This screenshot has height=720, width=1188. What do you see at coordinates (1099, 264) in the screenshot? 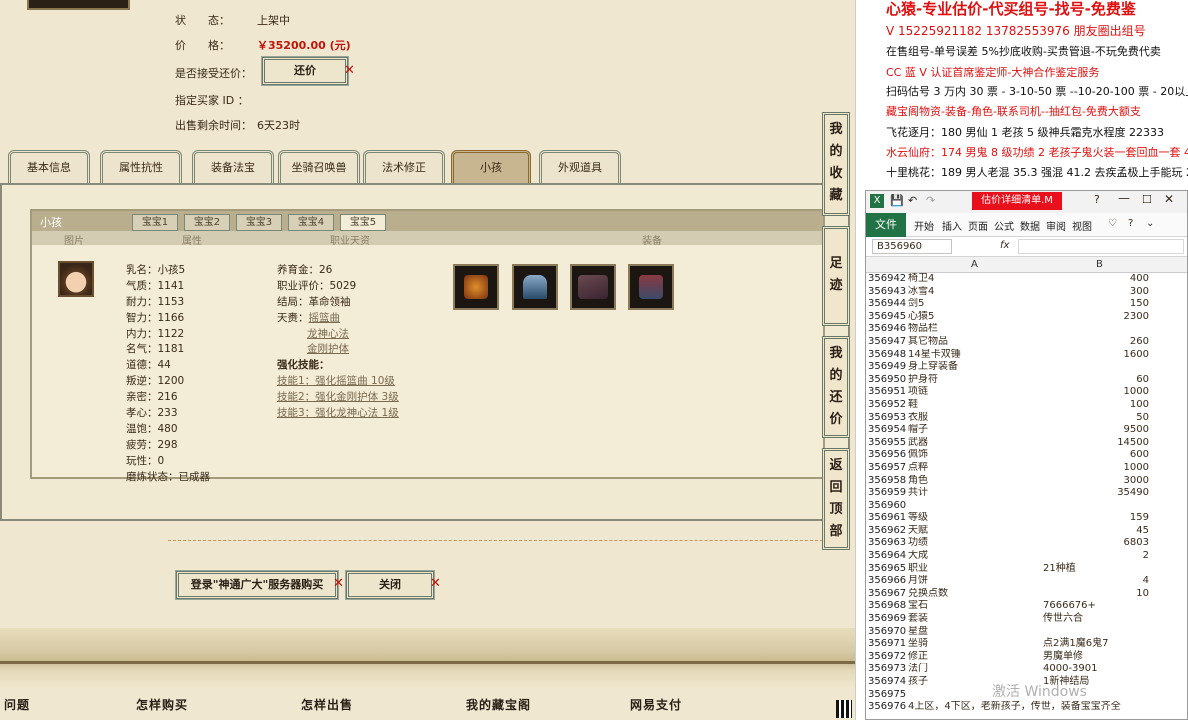
I see `col-b-header: B` at bounding box center [1099, 264].